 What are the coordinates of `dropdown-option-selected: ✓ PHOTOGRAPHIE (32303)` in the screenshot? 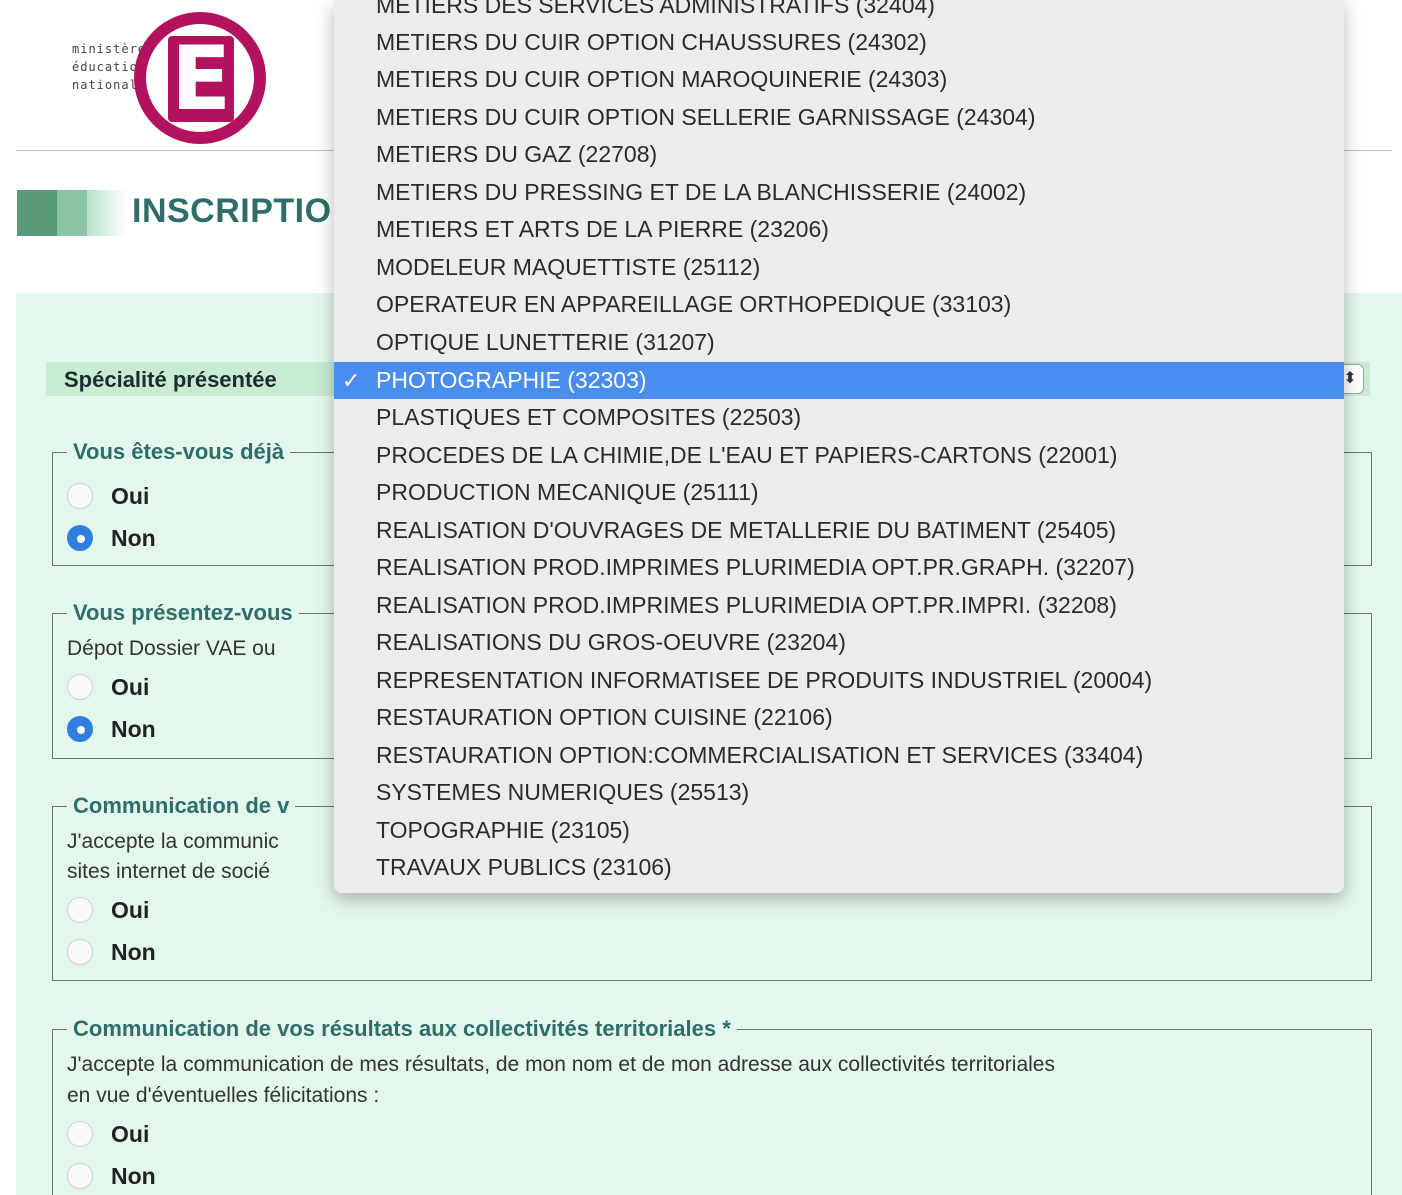 It's located at (839, 380).